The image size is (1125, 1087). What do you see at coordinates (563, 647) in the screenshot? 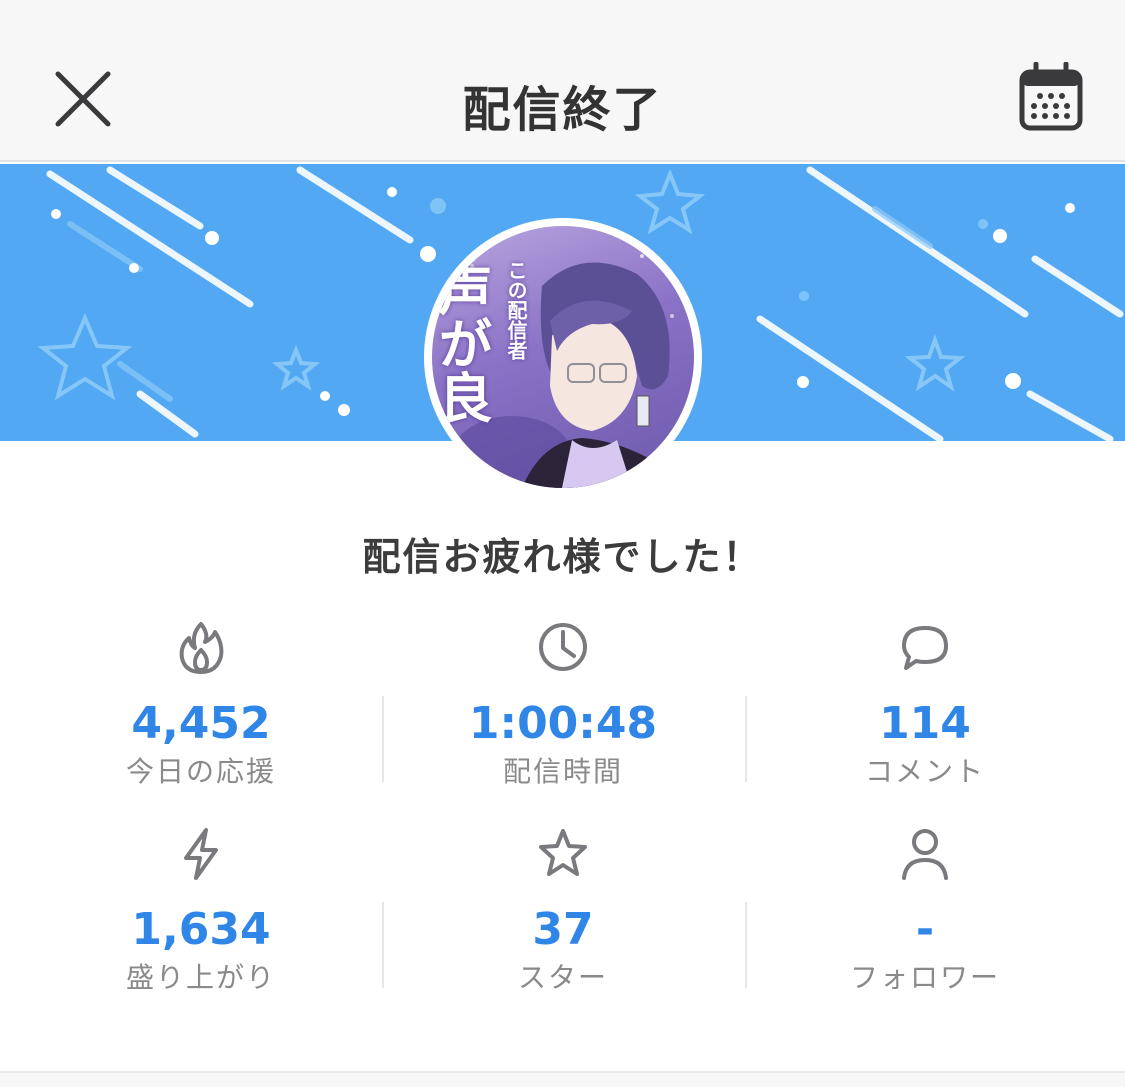
I see `clock-icon` at bounding box center [563, 647].